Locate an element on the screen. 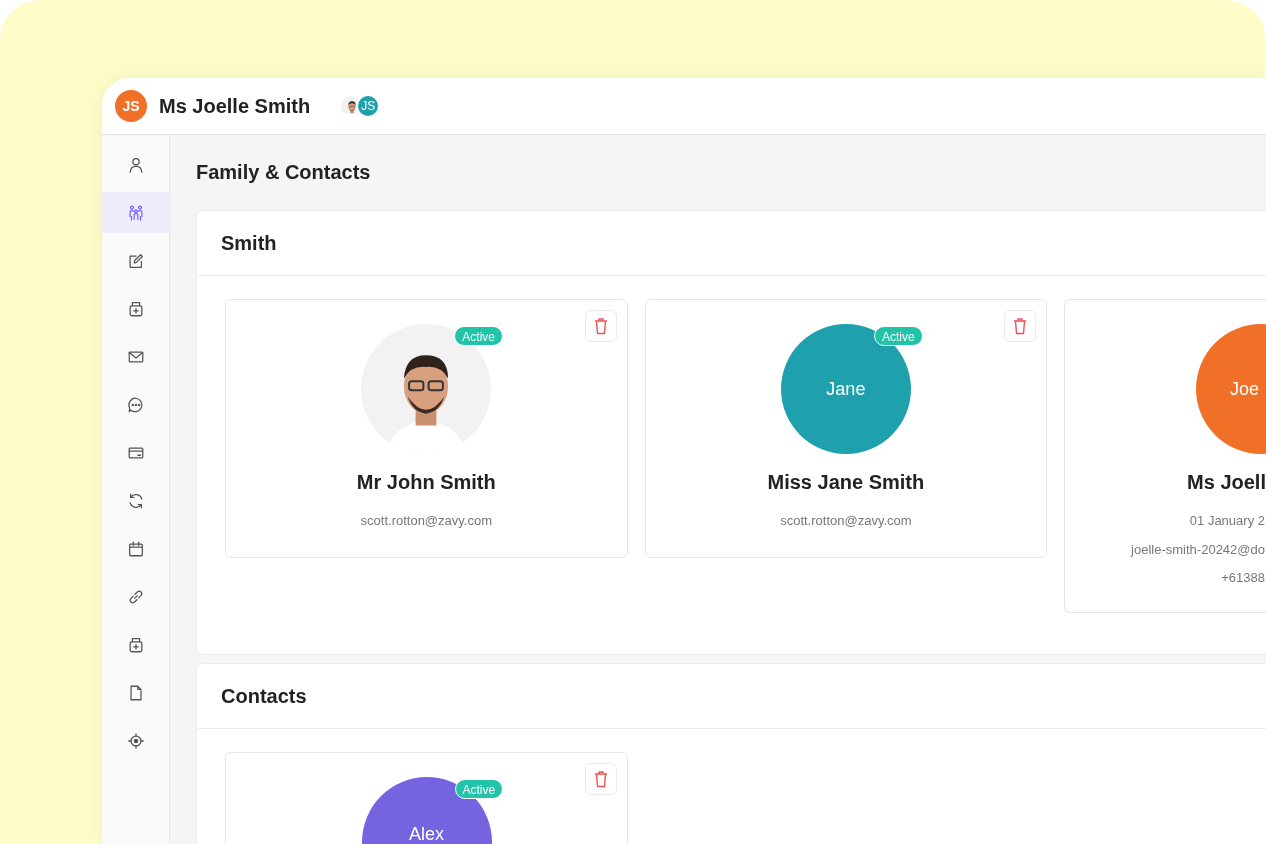 The width and height of the screenshot is (1266, 844). page-title: Family & Contacts is located at coordinates (284, 172).